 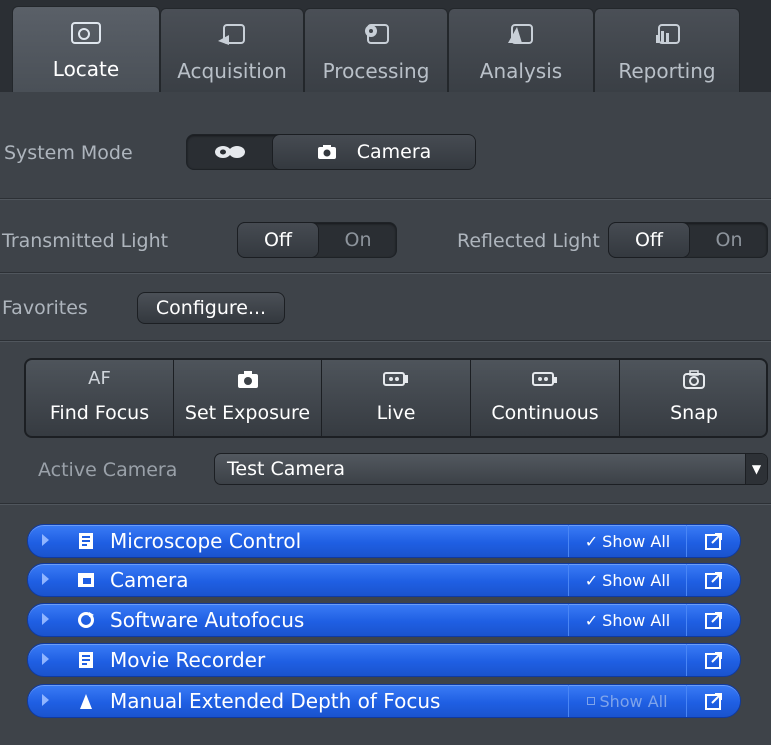 I want to click on tab-analysis: Analysis, so click(x=521, y=50).